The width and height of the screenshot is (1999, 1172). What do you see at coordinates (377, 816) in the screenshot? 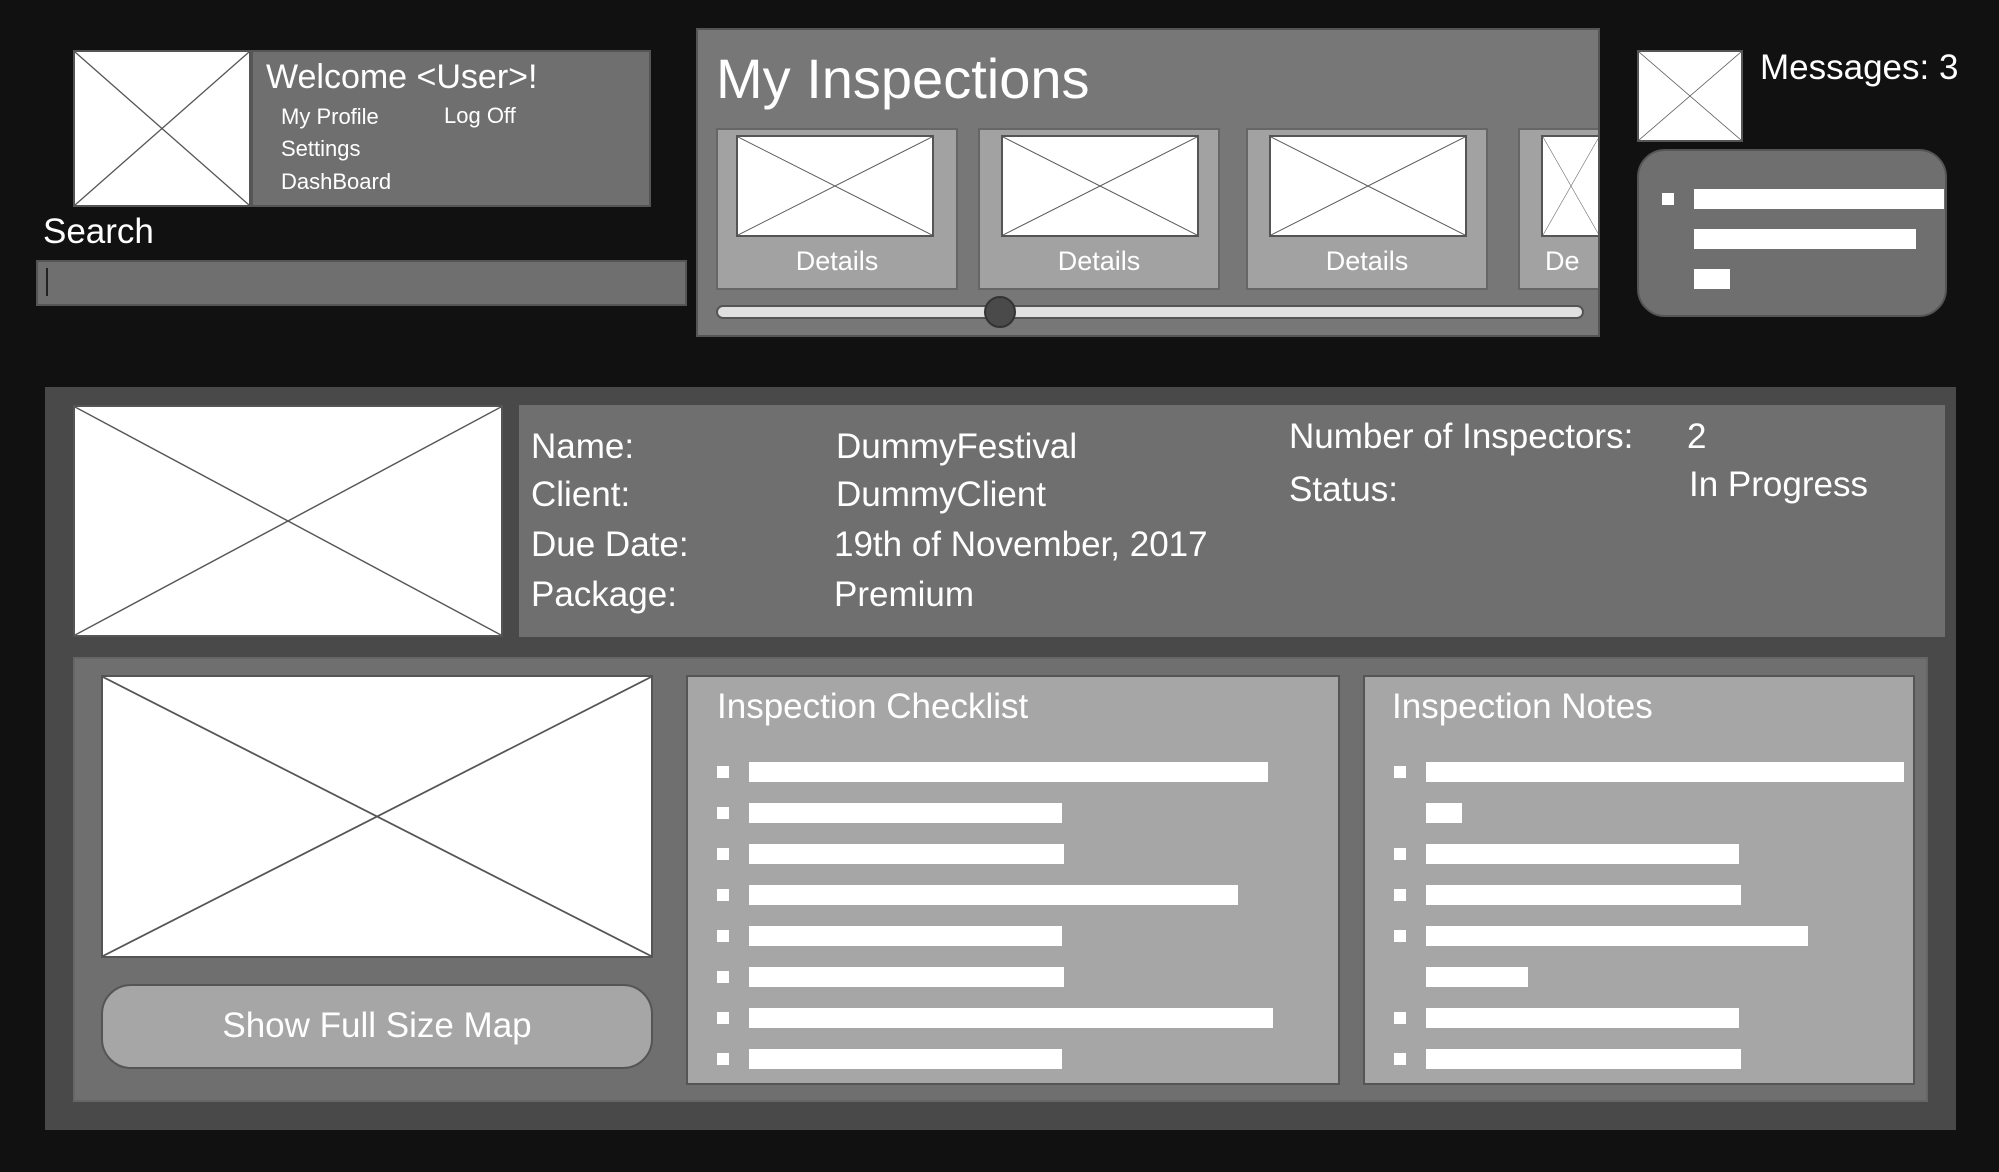
I see `map-preview` at bounding box center [377, 816].